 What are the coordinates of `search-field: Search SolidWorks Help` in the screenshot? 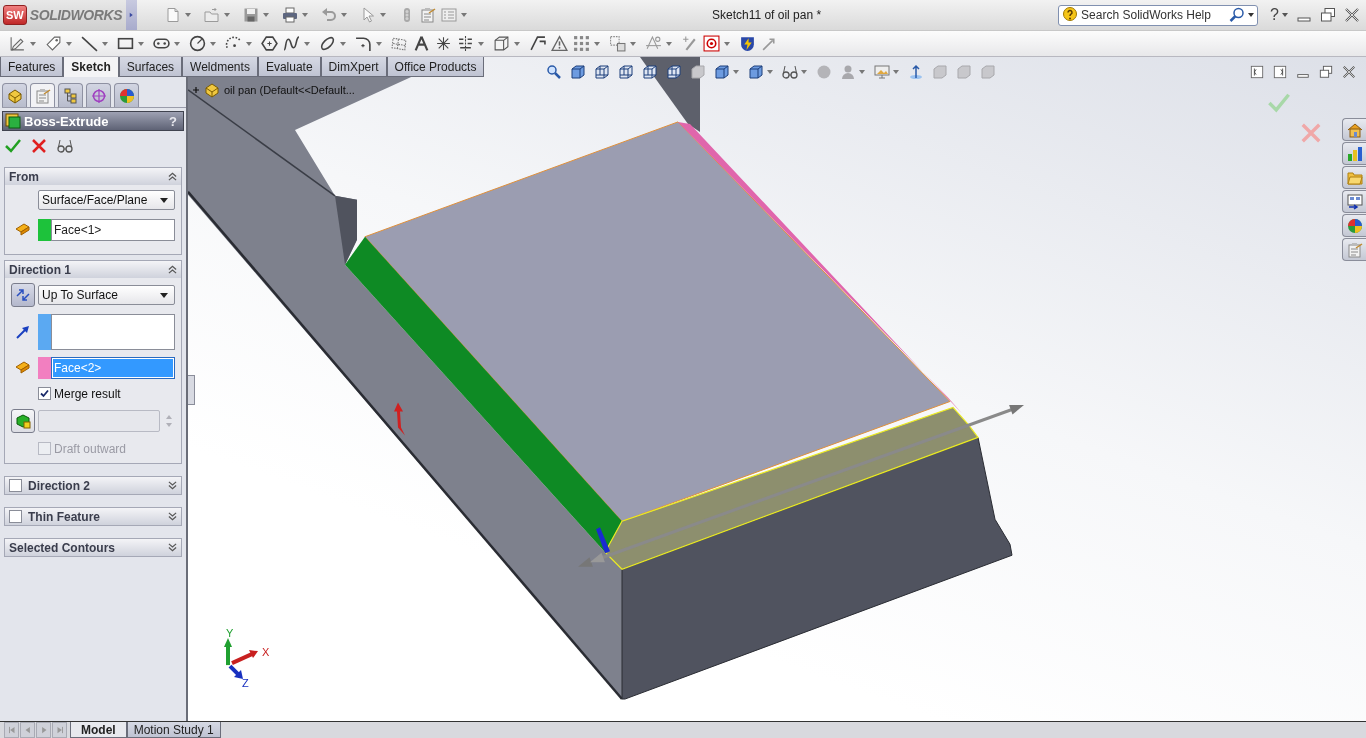 It's located at (1158, 15).